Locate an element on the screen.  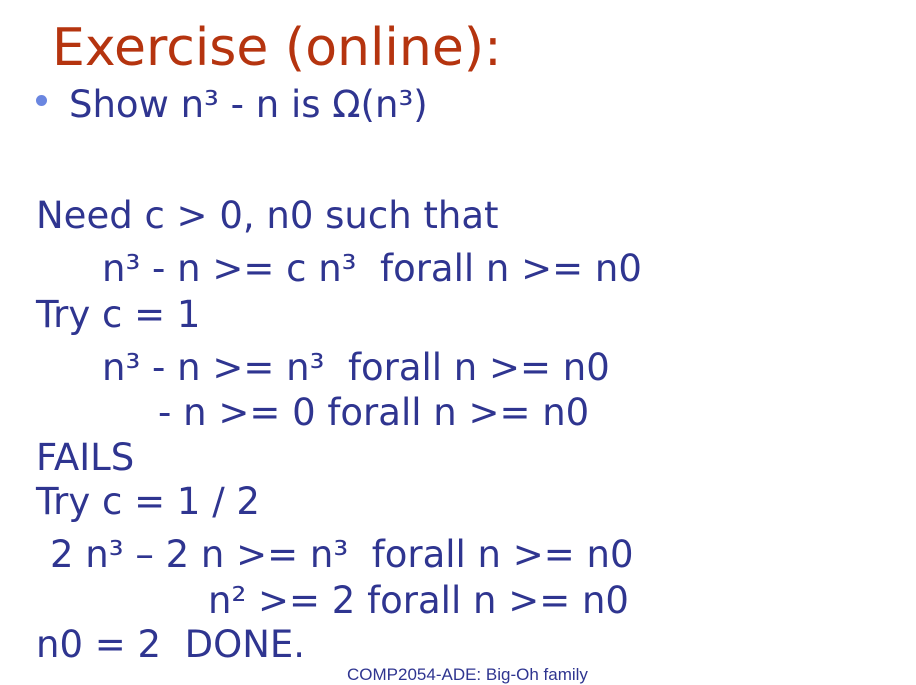
proof-line-fails: FAILS is located at coordinates (85, 457).